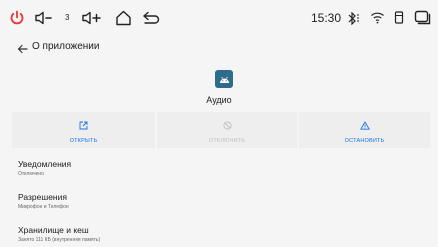 The width and height of the screenshot is (438, 247). Describe the element at coordinates (59, 240) in the screenshot. I see `storage-subtitle: Занято 111 КБ (внутренняя память)` at that location.